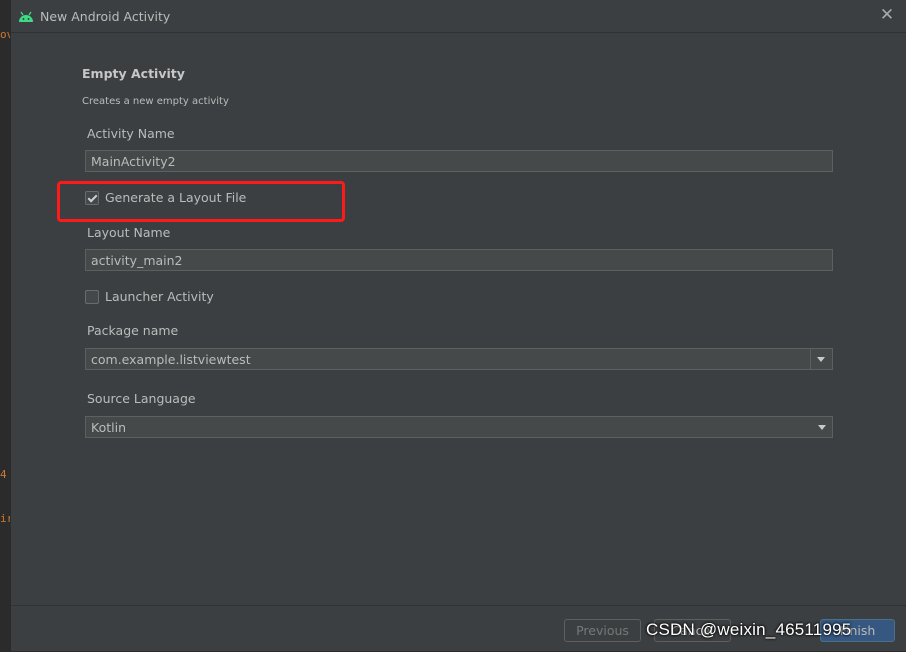 This screenshot has width=906, height=652. Describe the element at coordinates (459, 359) in the screenshot. I see `package-name-combobox: com.example.listviewtest` at that location.